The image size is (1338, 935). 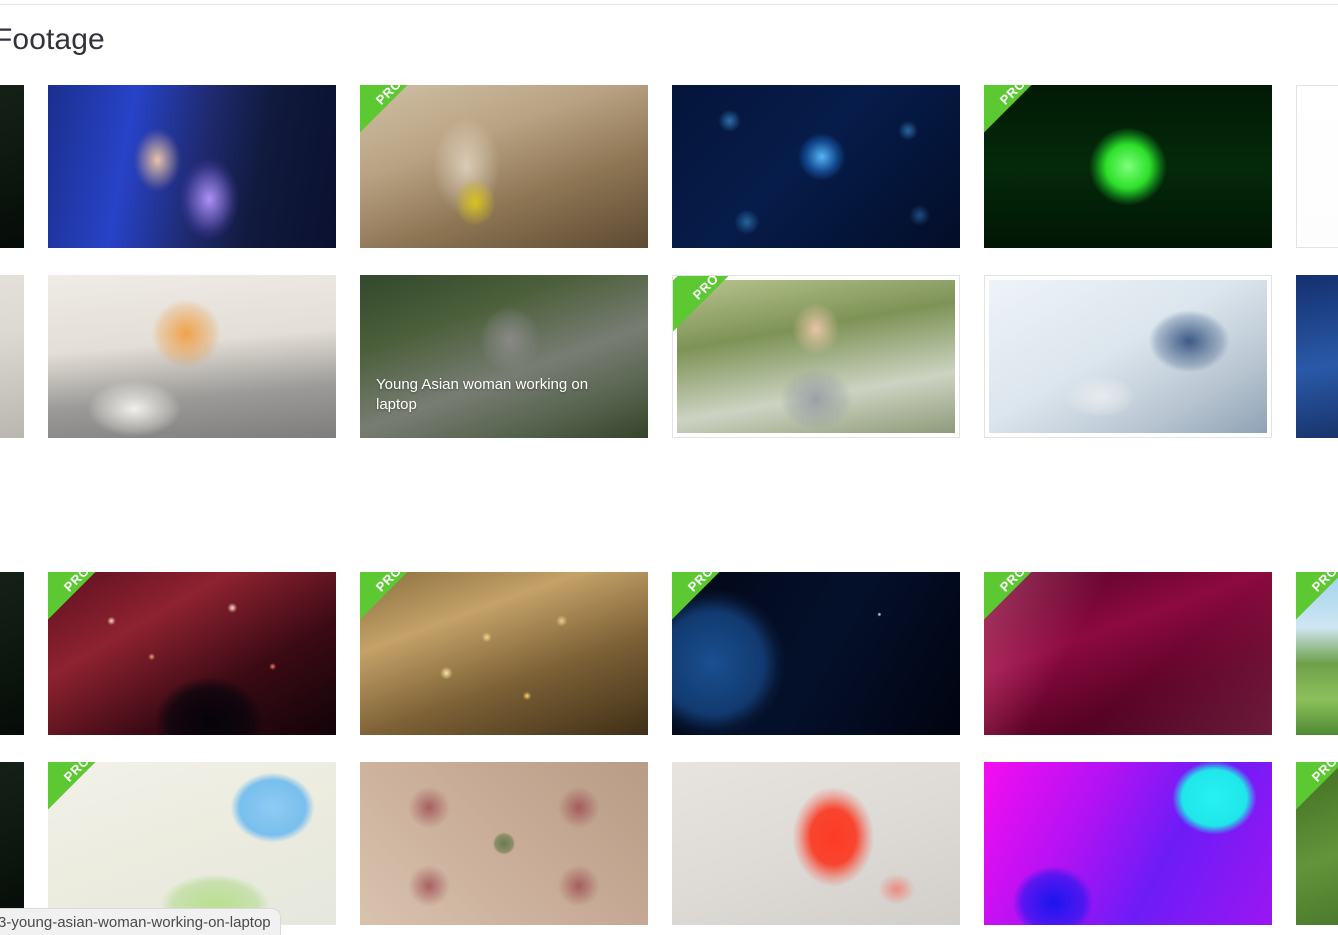 What do you see at coordinates (669, 4) in the screenshot?
I see `content-top-divider` at bounding box center [669, 4].